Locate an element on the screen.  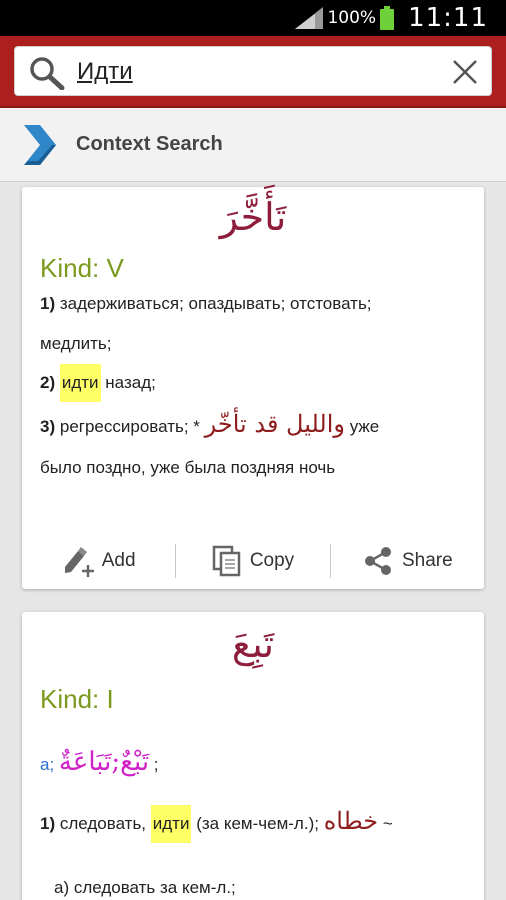
copy-button: Copy is located at coordinates (252, 561).